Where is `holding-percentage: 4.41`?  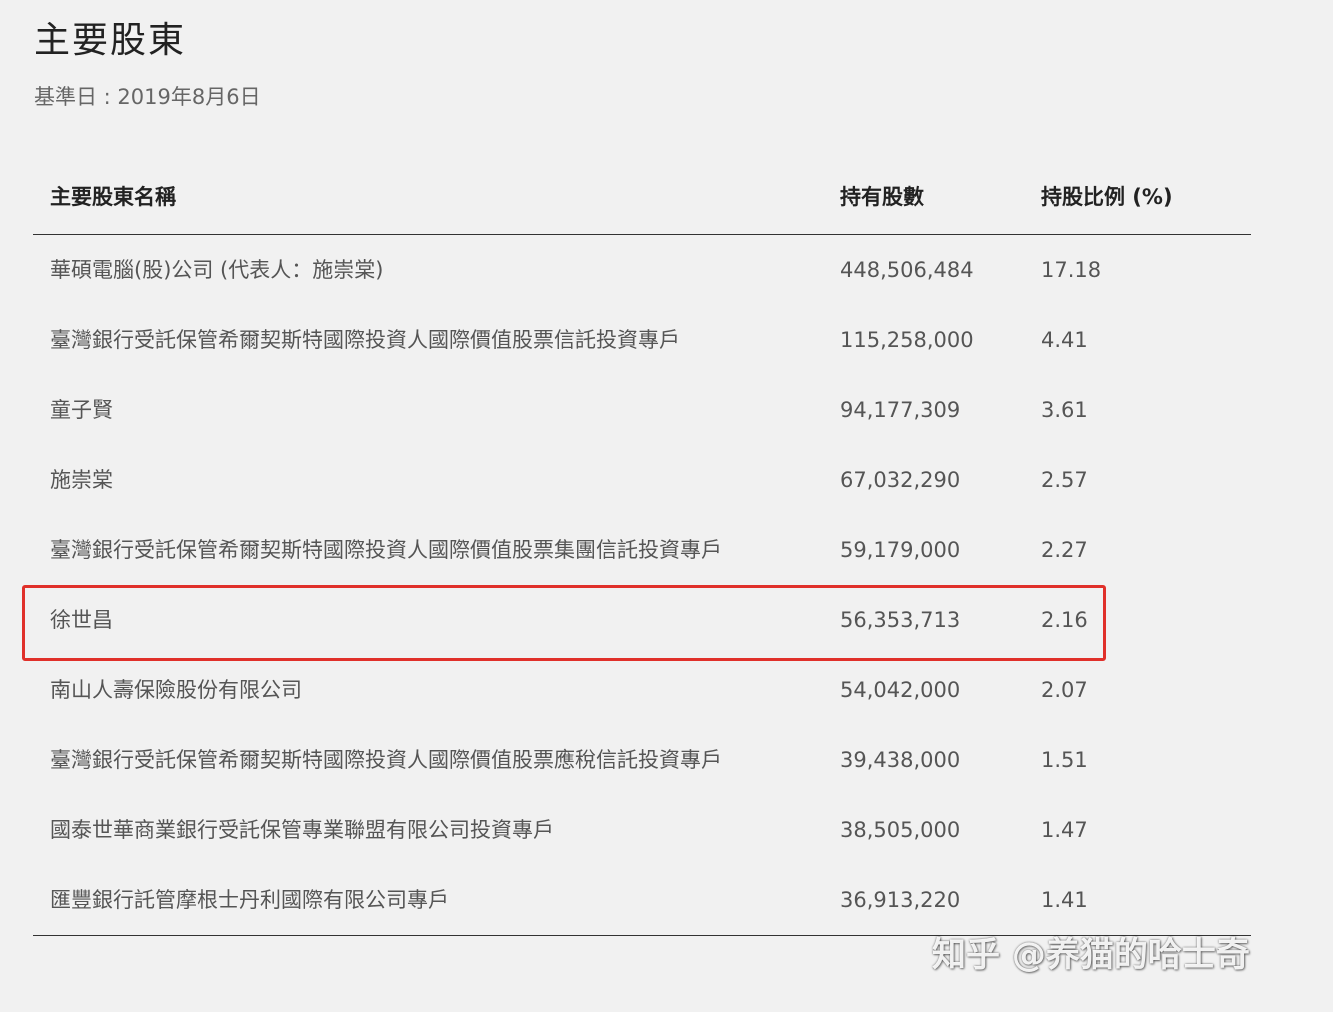
holding-percentage: 4.41 is located at coordinates (1064, 340).